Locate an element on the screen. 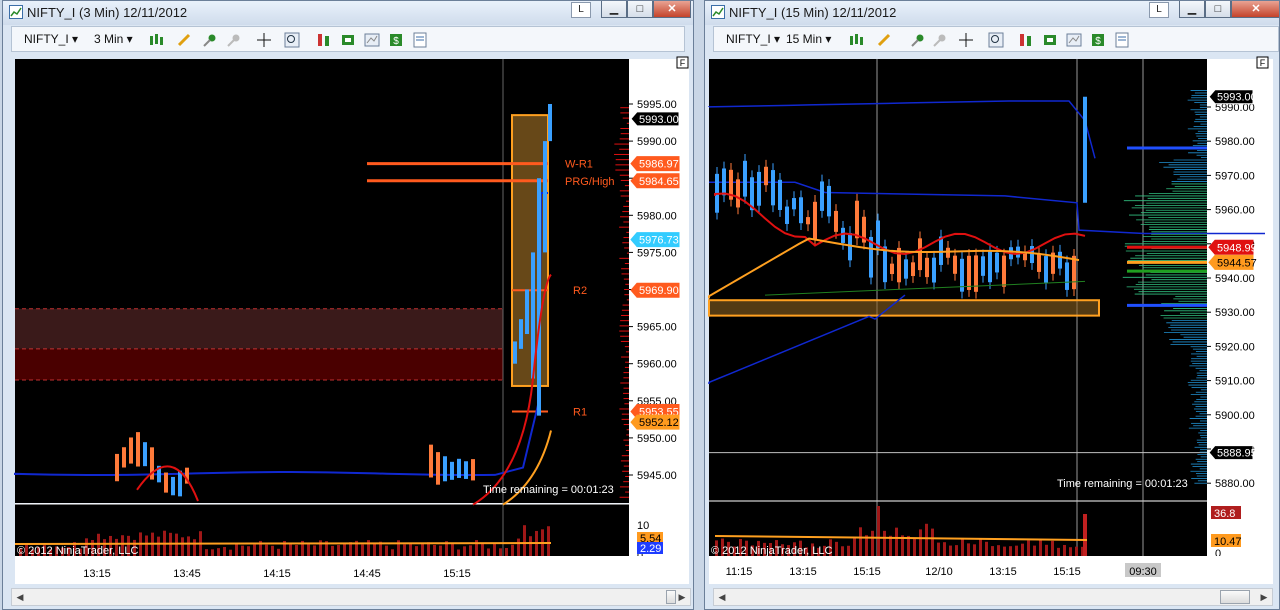  right-horizontal-scrollbar: ◀ ▶ is located at coordinates (993, 597).